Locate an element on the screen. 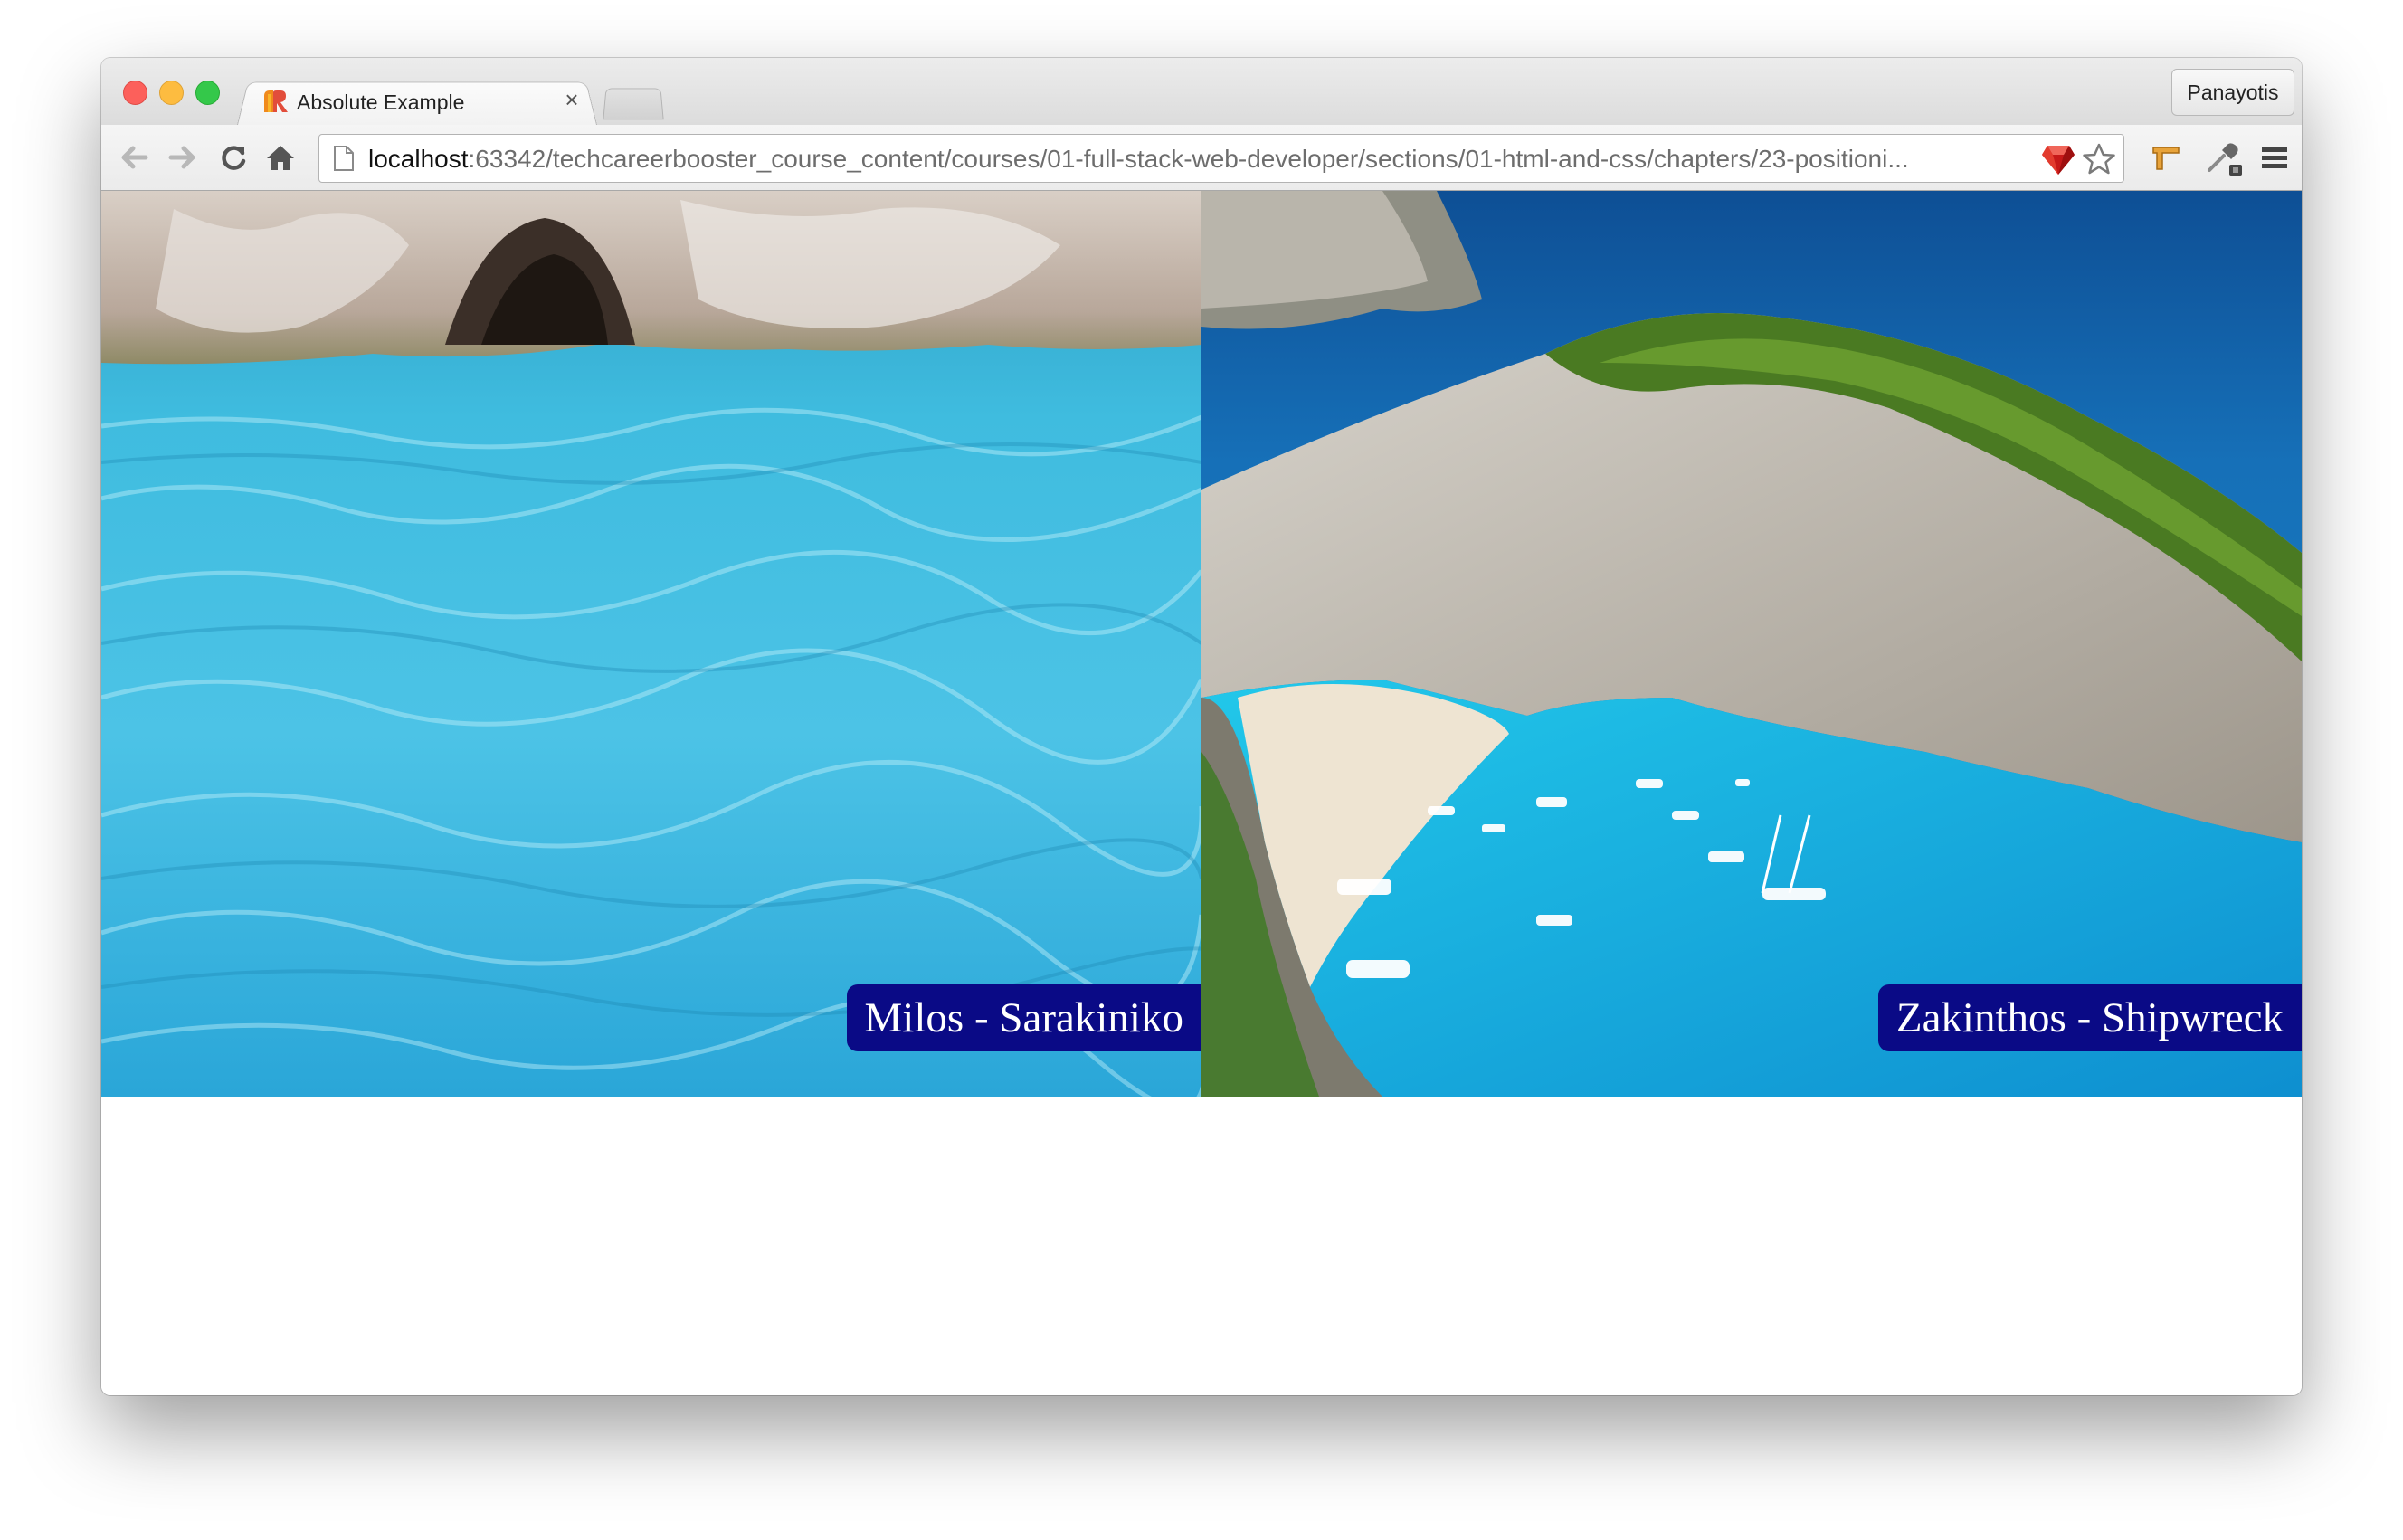 The width and height of the screenshot is (2403, 1540). photo-caption-zakinthos: Zakinthos - Shipwreck is located at coordinates (2089, 1018).